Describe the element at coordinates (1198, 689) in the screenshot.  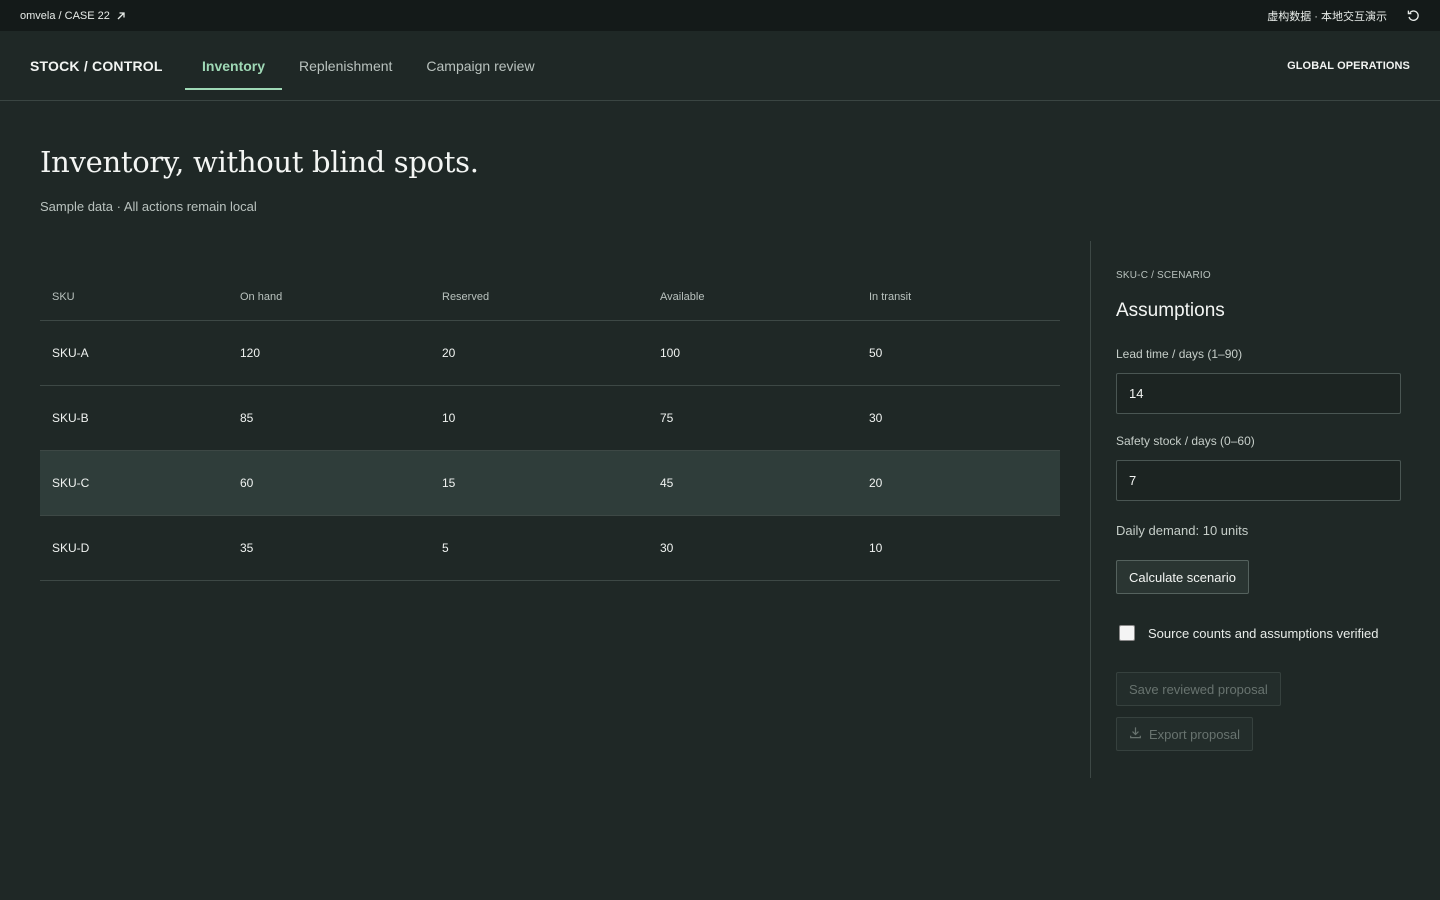
I see `save-proposal-button: Save reviewed proposal` at that location.